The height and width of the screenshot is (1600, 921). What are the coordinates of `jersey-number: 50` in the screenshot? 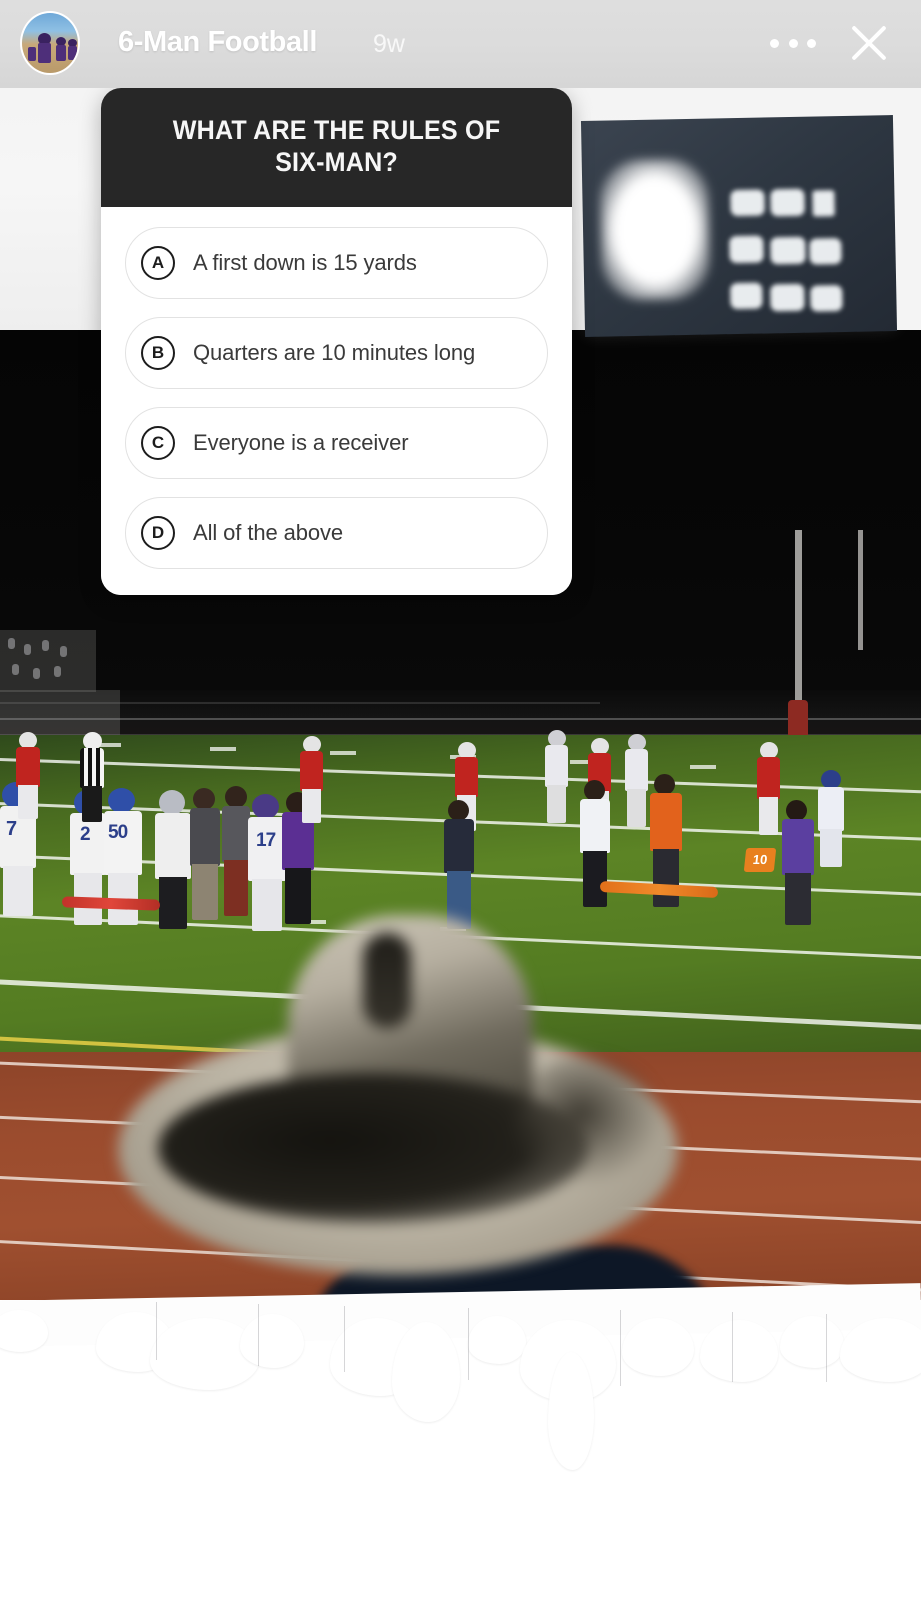 It's located at (118, 832).